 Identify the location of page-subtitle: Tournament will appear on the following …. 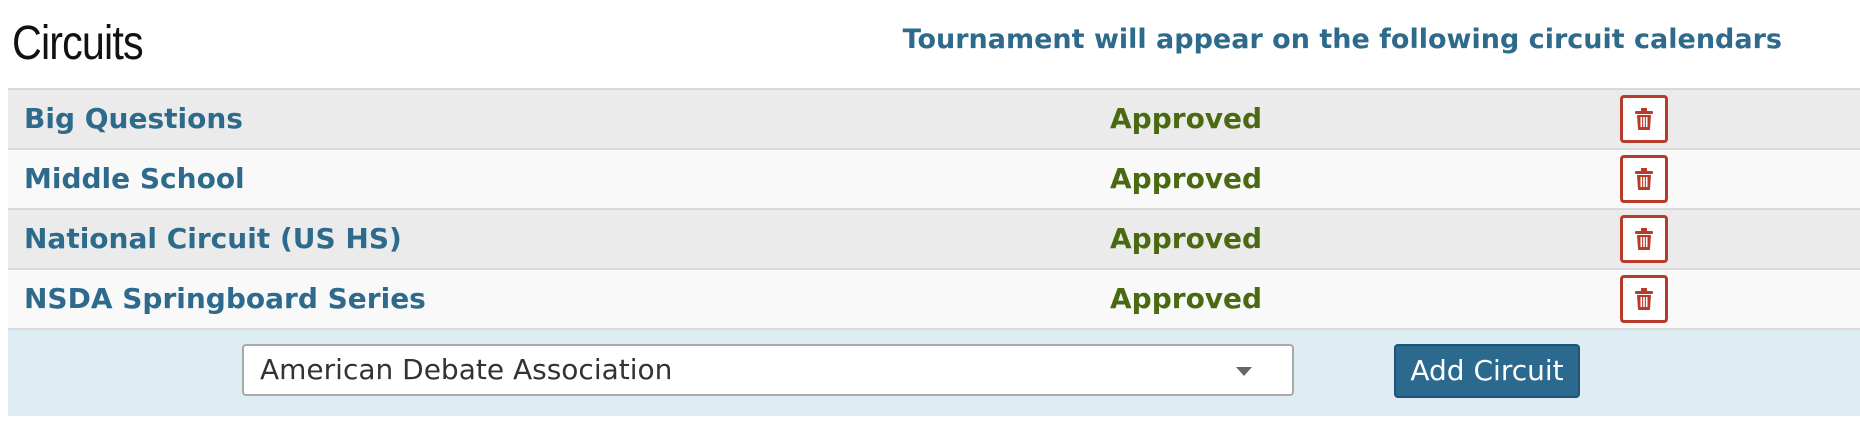
(1342, 39).